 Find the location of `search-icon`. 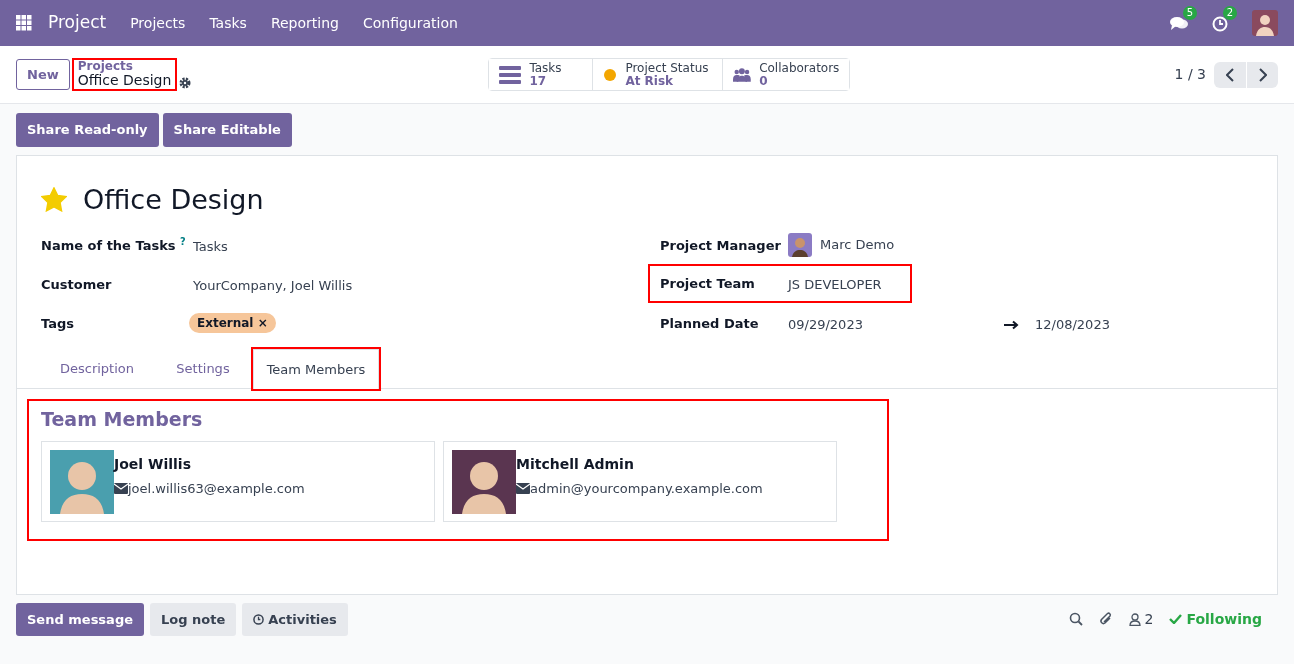

search-icon is located at coordinates (1075, 619).